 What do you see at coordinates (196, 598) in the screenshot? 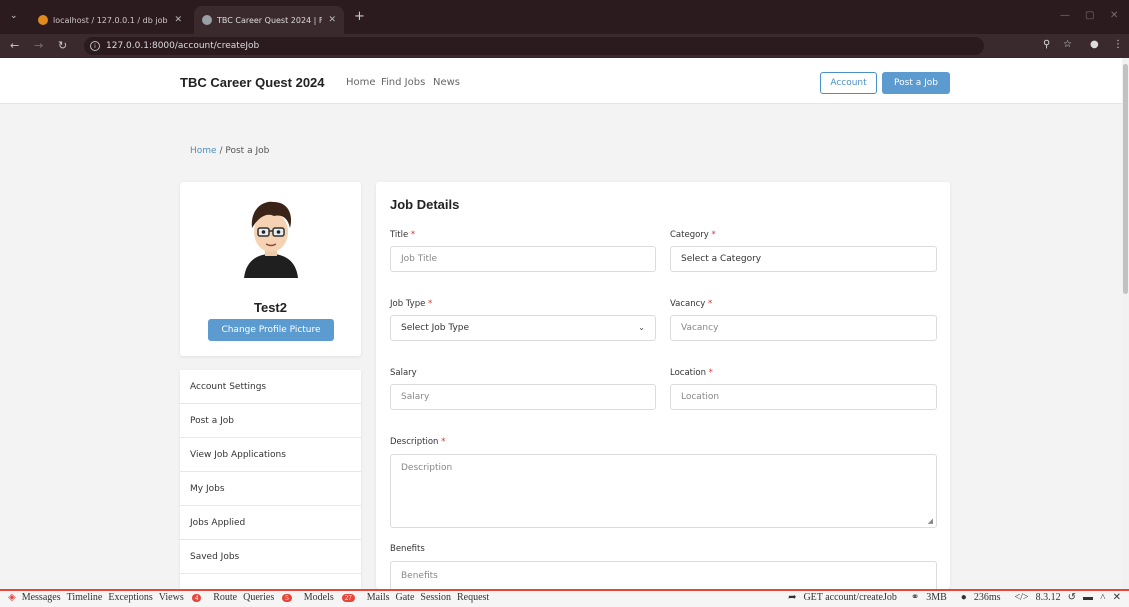
I see `count-badge: 4` at bounding box center [196, 598].